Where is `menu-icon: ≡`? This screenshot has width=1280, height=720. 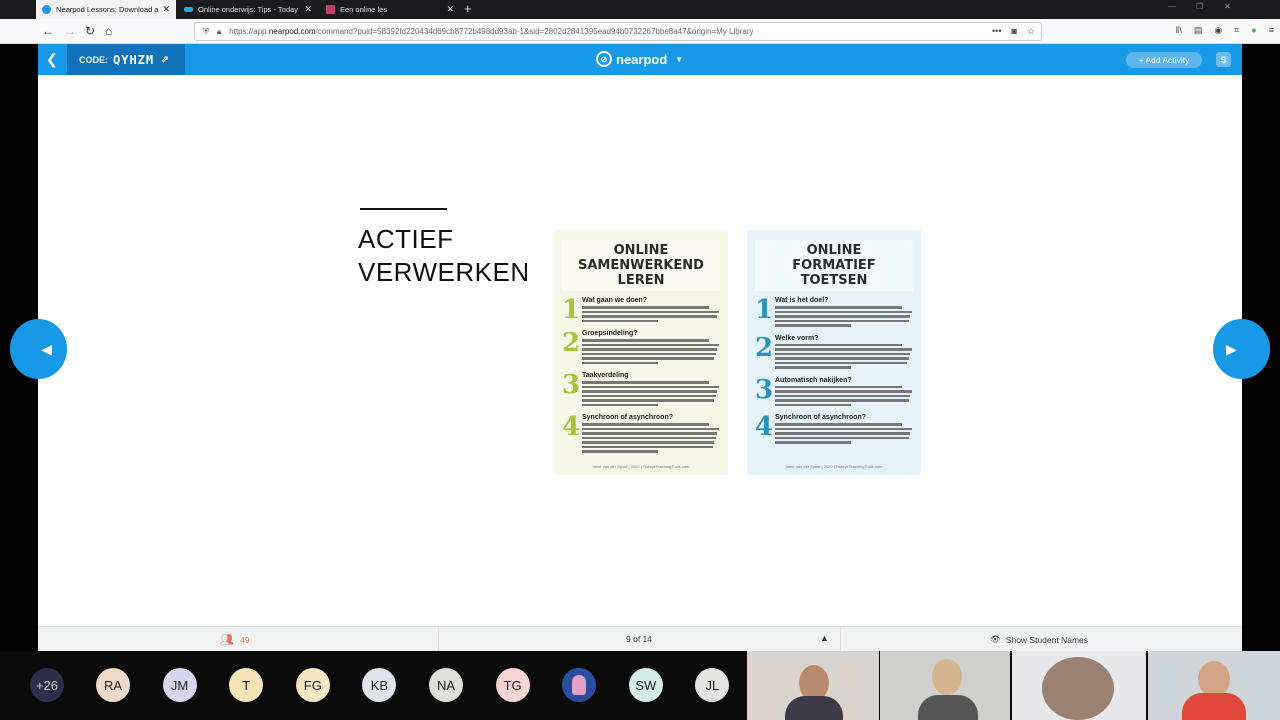 menu-icon: ≡ is located at coordinates (1271, 30).